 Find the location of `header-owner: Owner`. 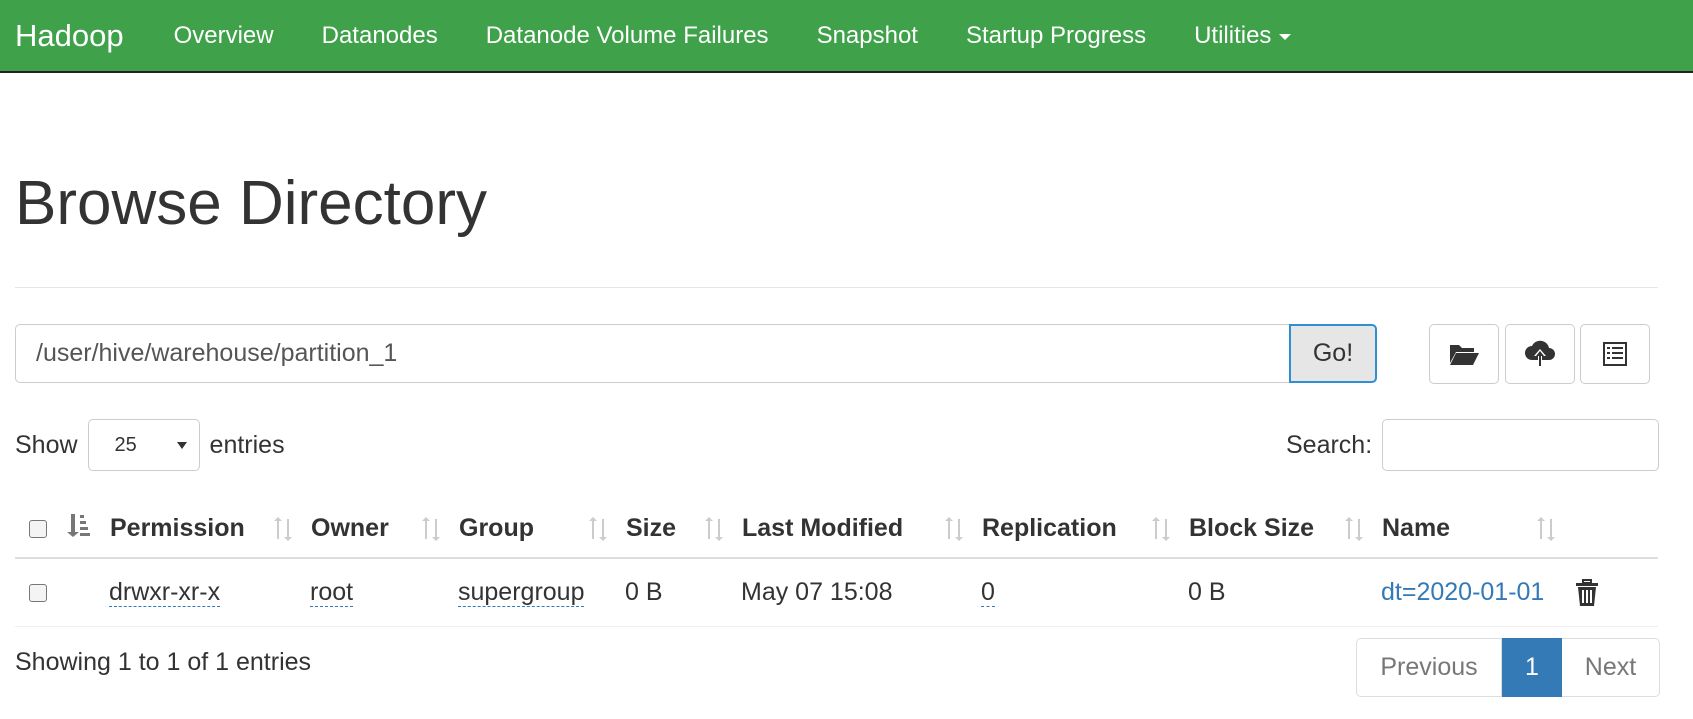

header-owner: Owner is located at coordinates (384, 529).